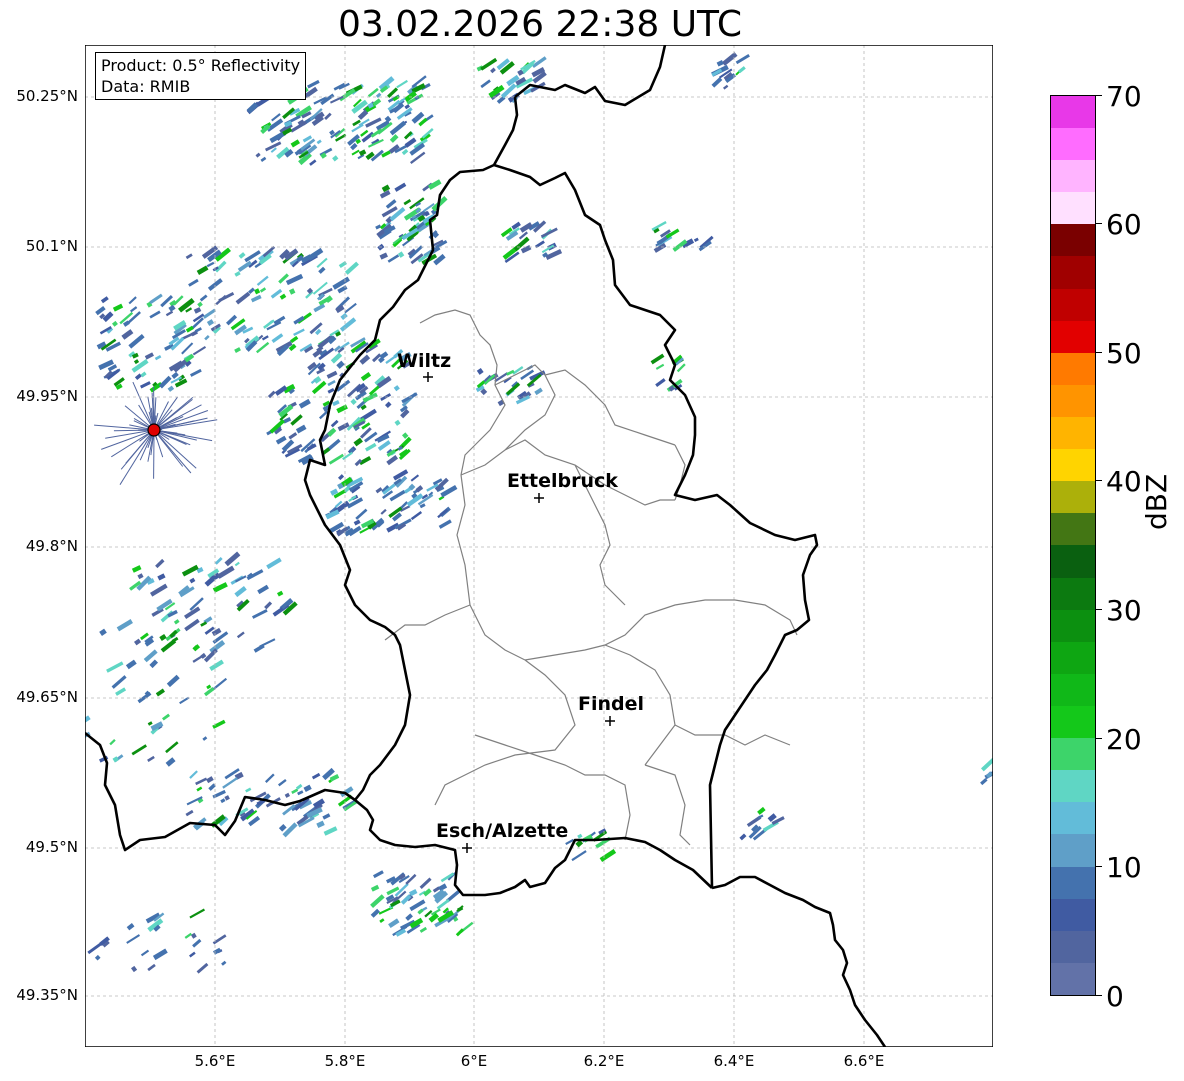 The width and height of the screenshot is (1184, 1081). Describe the element at coordinates (1124, 353) in the screenshot. I see `colorbar-label-50: 50` at that location.